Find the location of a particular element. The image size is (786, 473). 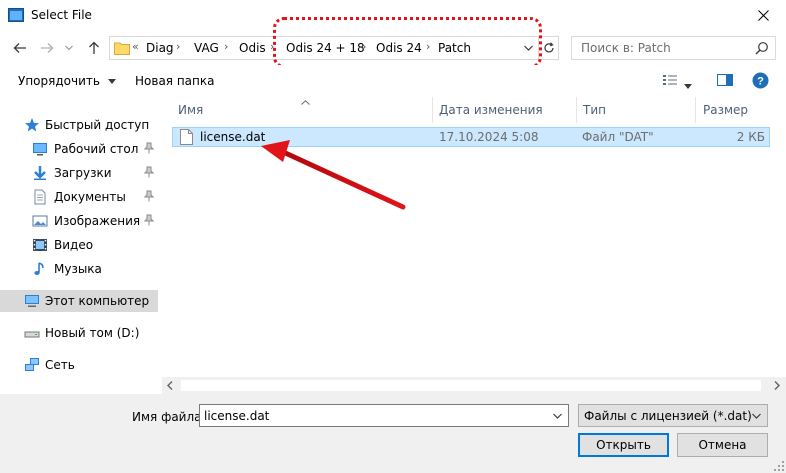

breadcrumb-vag: VAG is located at coordinates (206, 48).